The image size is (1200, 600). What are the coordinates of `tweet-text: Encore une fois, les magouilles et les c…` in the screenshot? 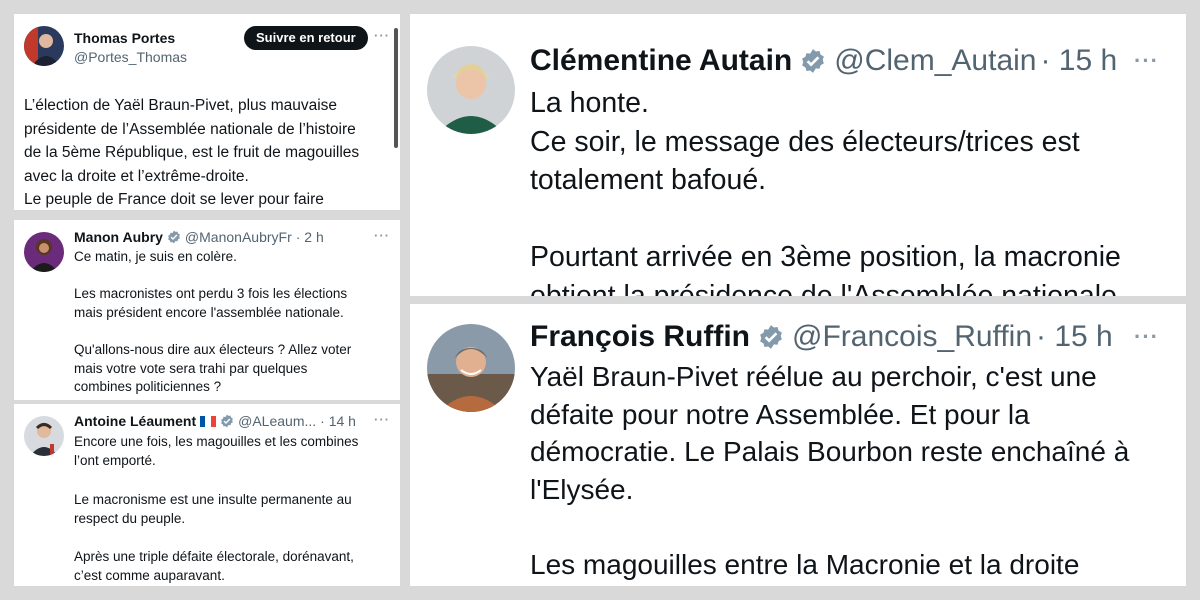 It's located at (216, 509).